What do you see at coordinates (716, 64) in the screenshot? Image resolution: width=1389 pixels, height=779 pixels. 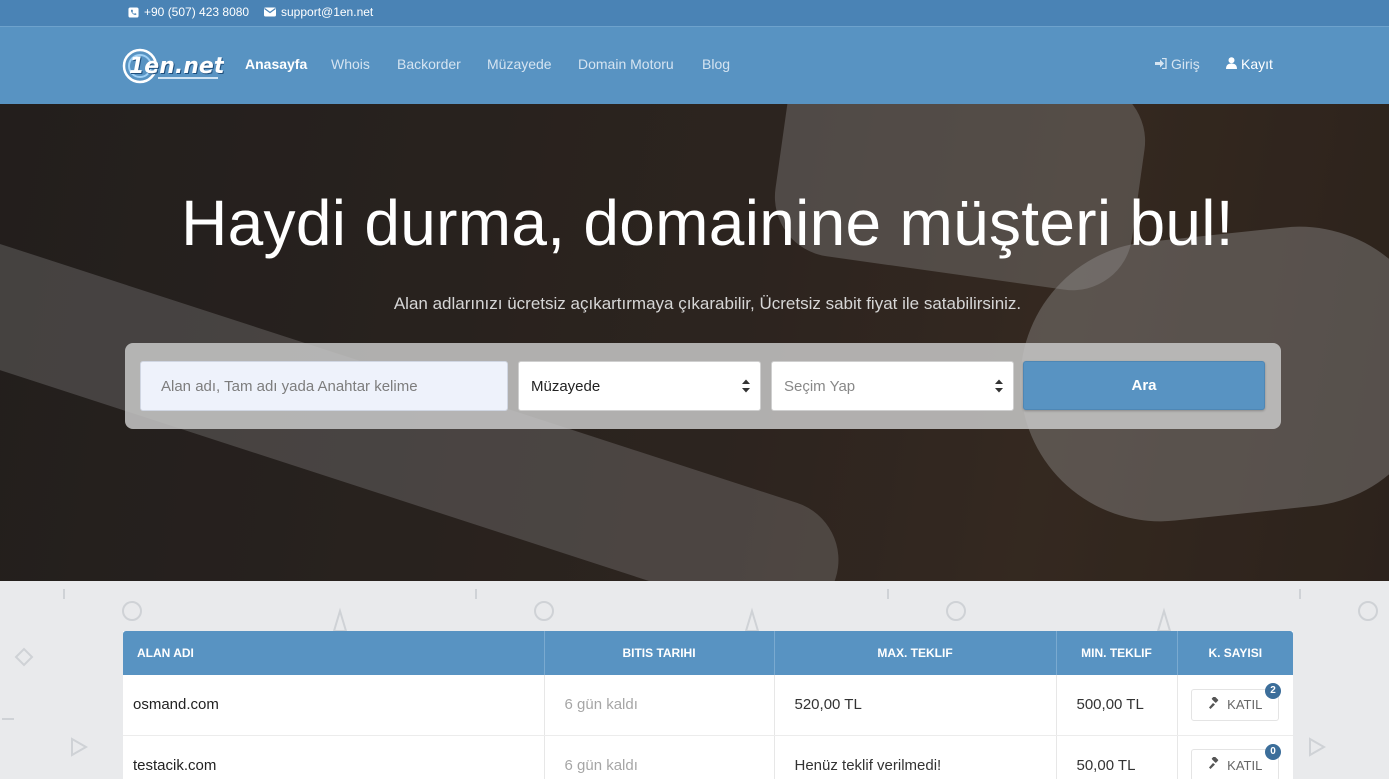 I see `nav-item-blog: Blog` at bounding box center [716, 64].